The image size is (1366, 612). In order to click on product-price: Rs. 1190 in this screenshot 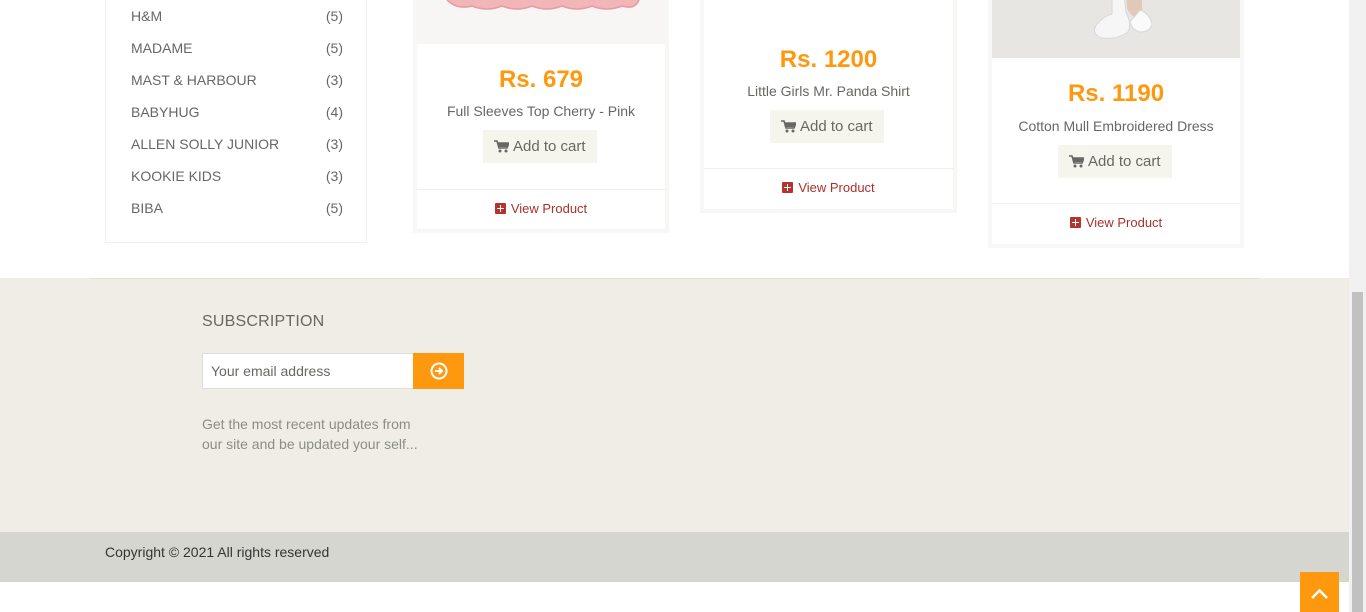, I will do `click(1116, 93)`.